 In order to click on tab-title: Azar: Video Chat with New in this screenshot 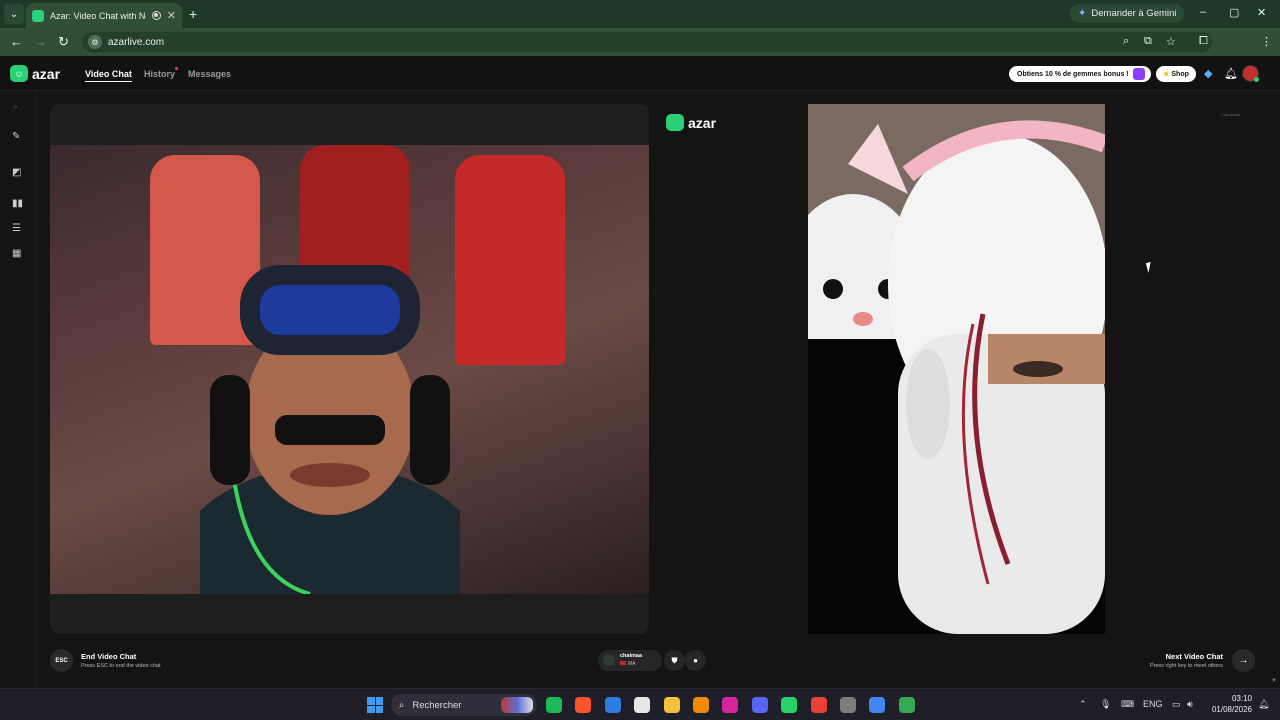, I will do `click(98, 15)`.